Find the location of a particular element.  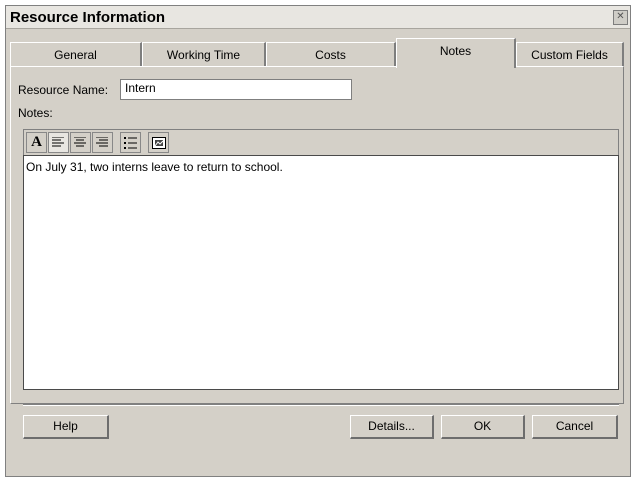

align-right-icon is located at coordinates (102, 142).